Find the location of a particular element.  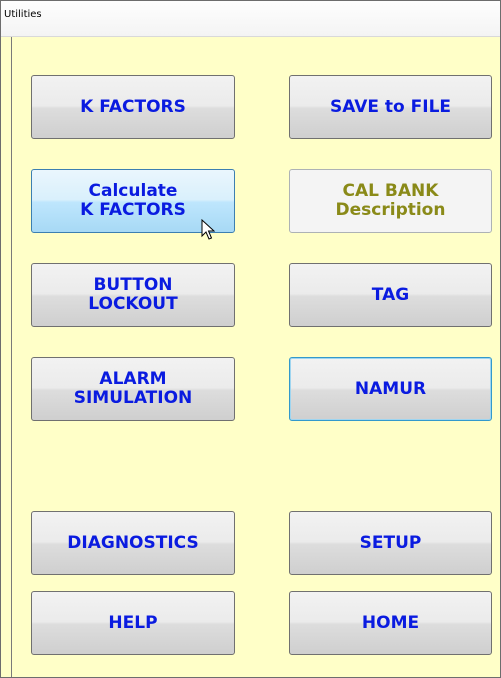

cal-bank-description-button: CAL BANK Description is located at coordinates (390, 201).